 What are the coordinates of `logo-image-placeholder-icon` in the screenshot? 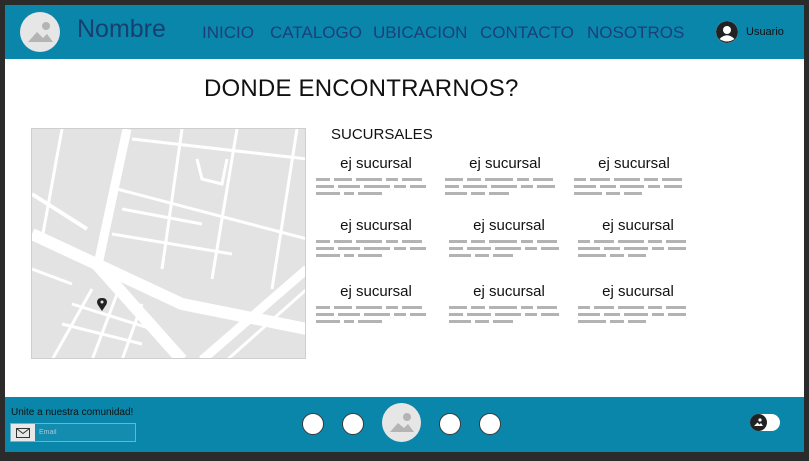 It's located at (40, 32).